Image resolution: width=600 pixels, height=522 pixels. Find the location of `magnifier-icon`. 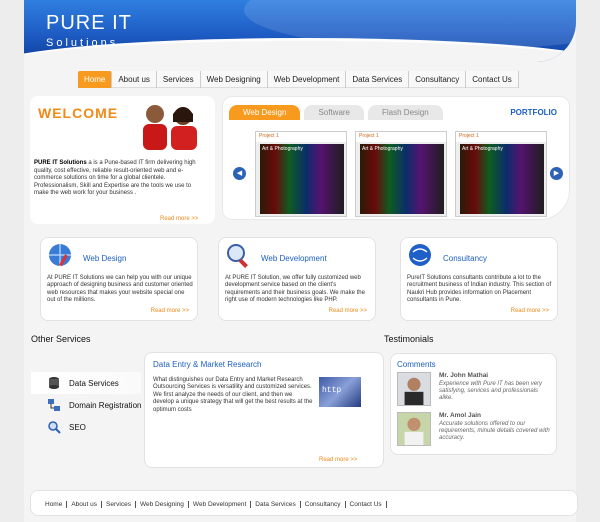

magnifier-icon is located at coordinates (237, 256).